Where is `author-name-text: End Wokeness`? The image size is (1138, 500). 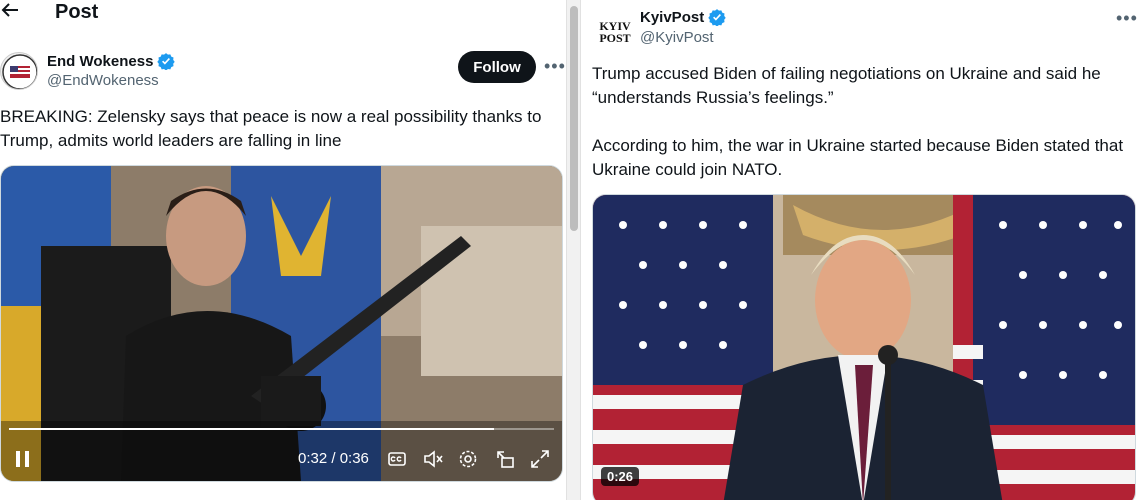 author-name-text: End Wokeness is located at coordinates (100, 61).